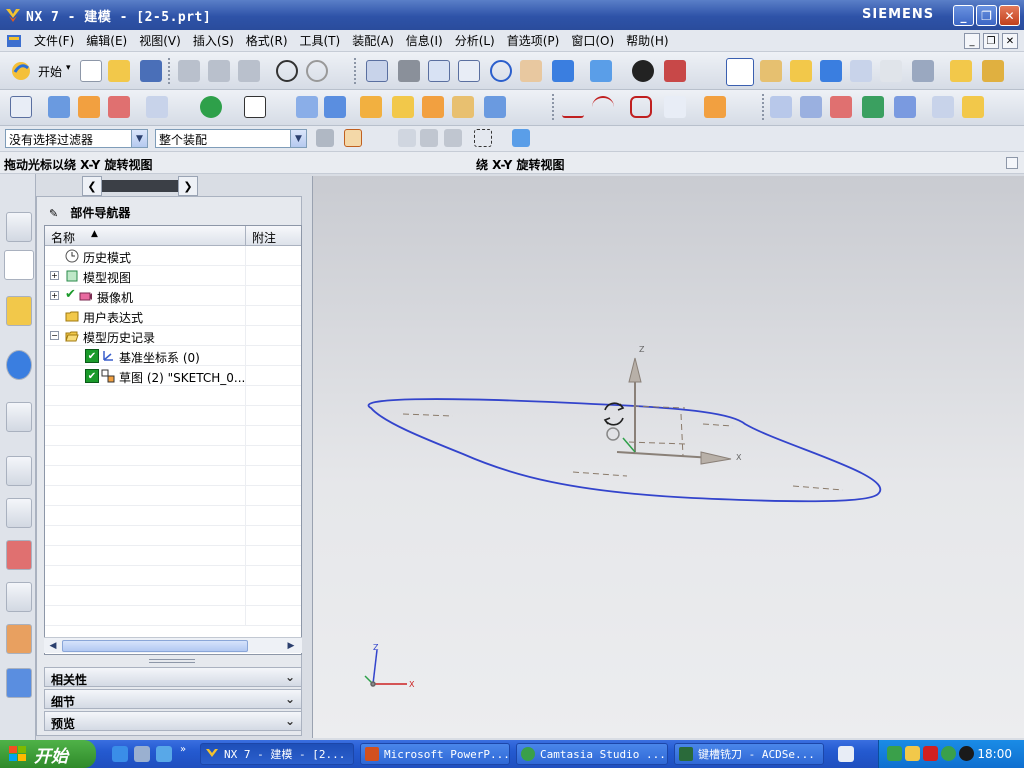 The image size is (1024, 768). What do you see at coordinates (846, 754) in the screenshot?
I see `keyboard-icon` at bounding box center [846, 754].